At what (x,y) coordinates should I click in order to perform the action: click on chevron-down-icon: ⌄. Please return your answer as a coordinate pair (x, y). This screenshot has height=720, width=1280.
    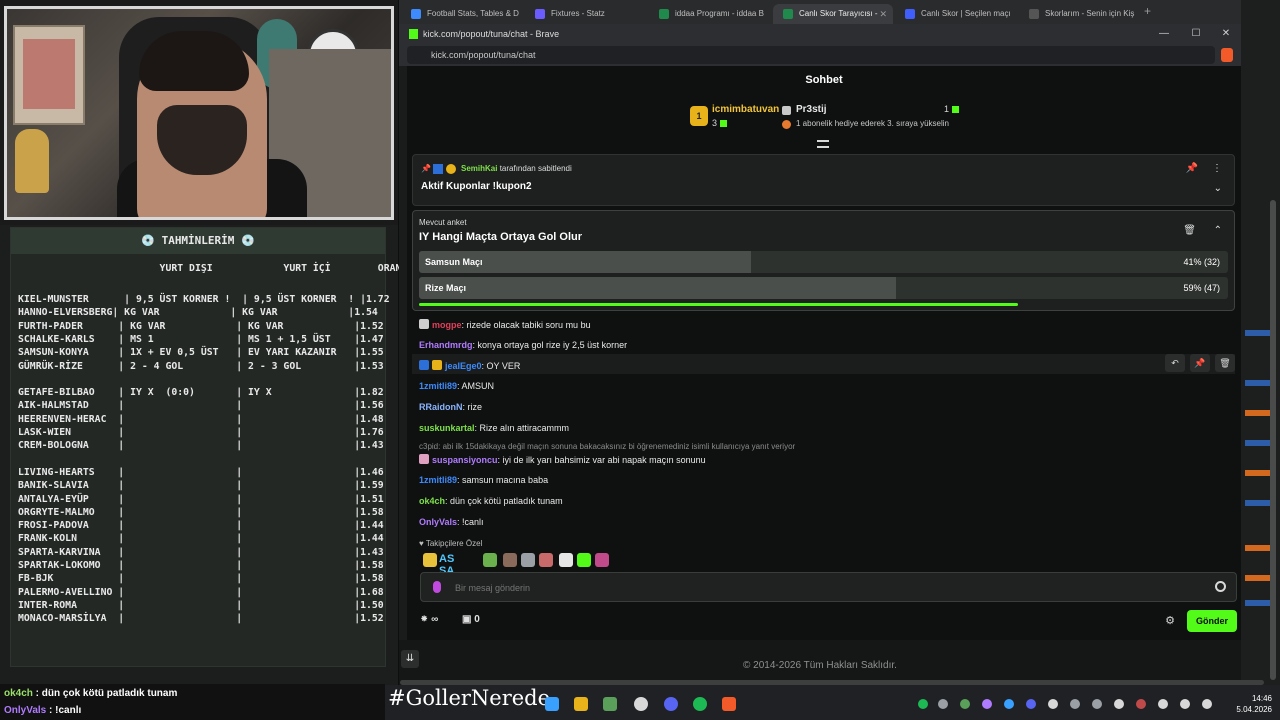
    Looking at the image, I should click on (1218, 188).